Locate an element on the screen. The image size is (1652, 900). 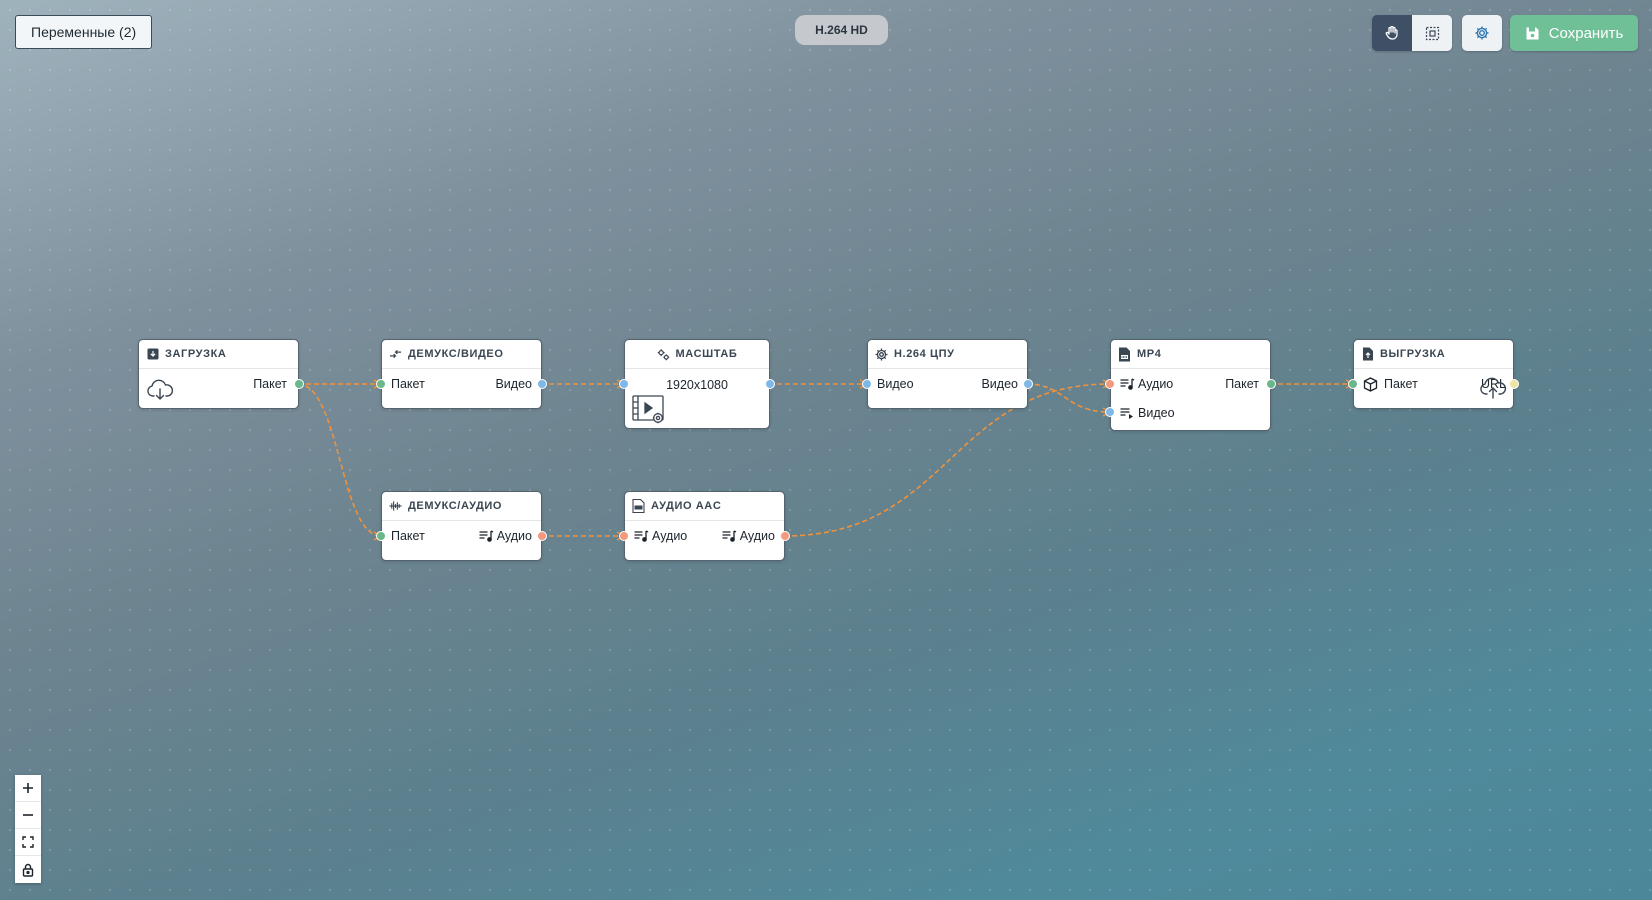
node-header: H.264 ЦПУ is located at coordinates (947, 354).